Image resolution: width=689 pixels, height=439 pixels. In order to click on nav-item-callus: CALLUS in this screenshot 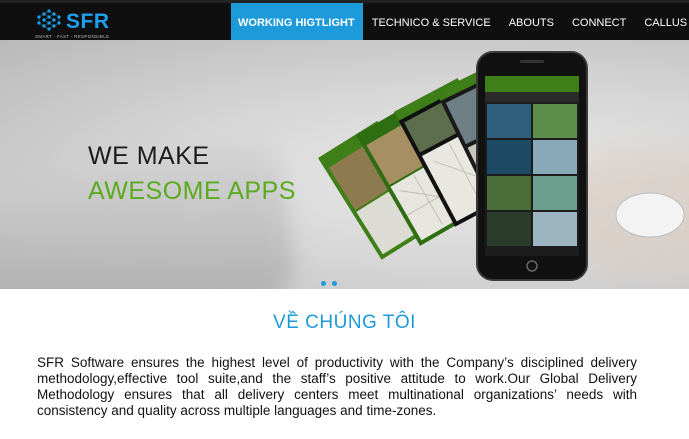, I will do `click(662, 23)`.